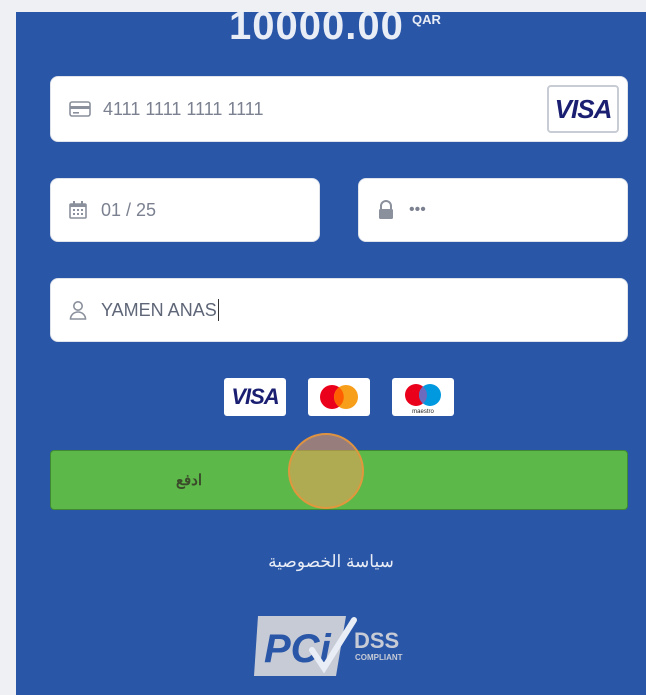 This screenshot has height=695, width=646. What do you see at coordinates (326, 471) in the screenshot?
I see `tap-indicator` at bounding box center [326, 471].